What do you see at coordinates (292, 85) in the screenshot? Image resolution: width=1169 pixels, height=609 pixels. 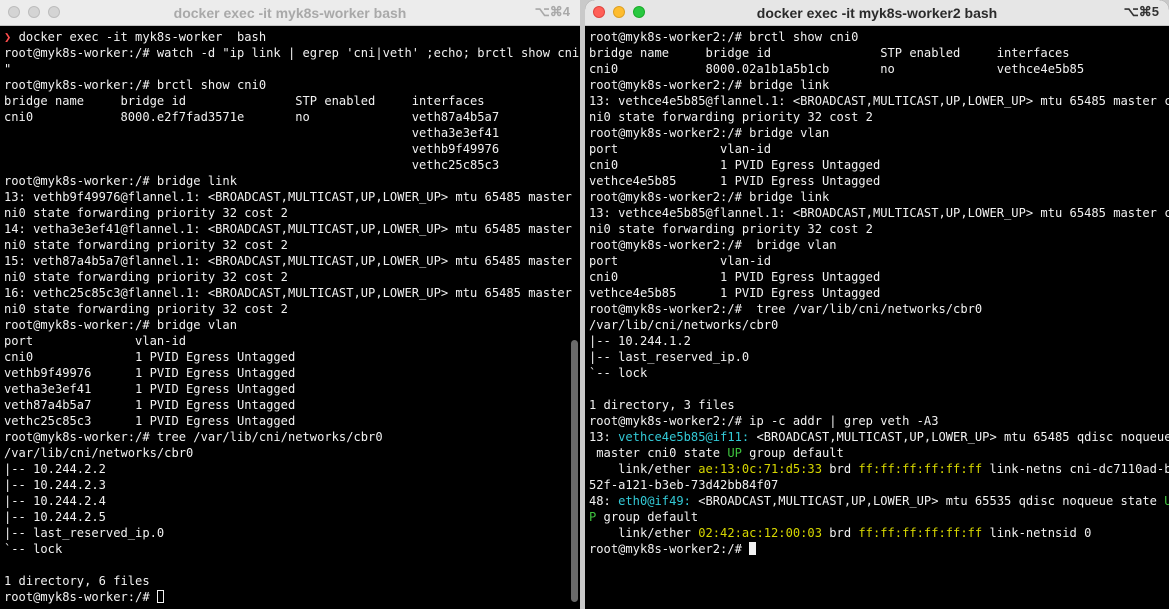 I see `terminal-line: root@myk8s-worker:/# brctl show cni0` at bounding box center [292, 85].